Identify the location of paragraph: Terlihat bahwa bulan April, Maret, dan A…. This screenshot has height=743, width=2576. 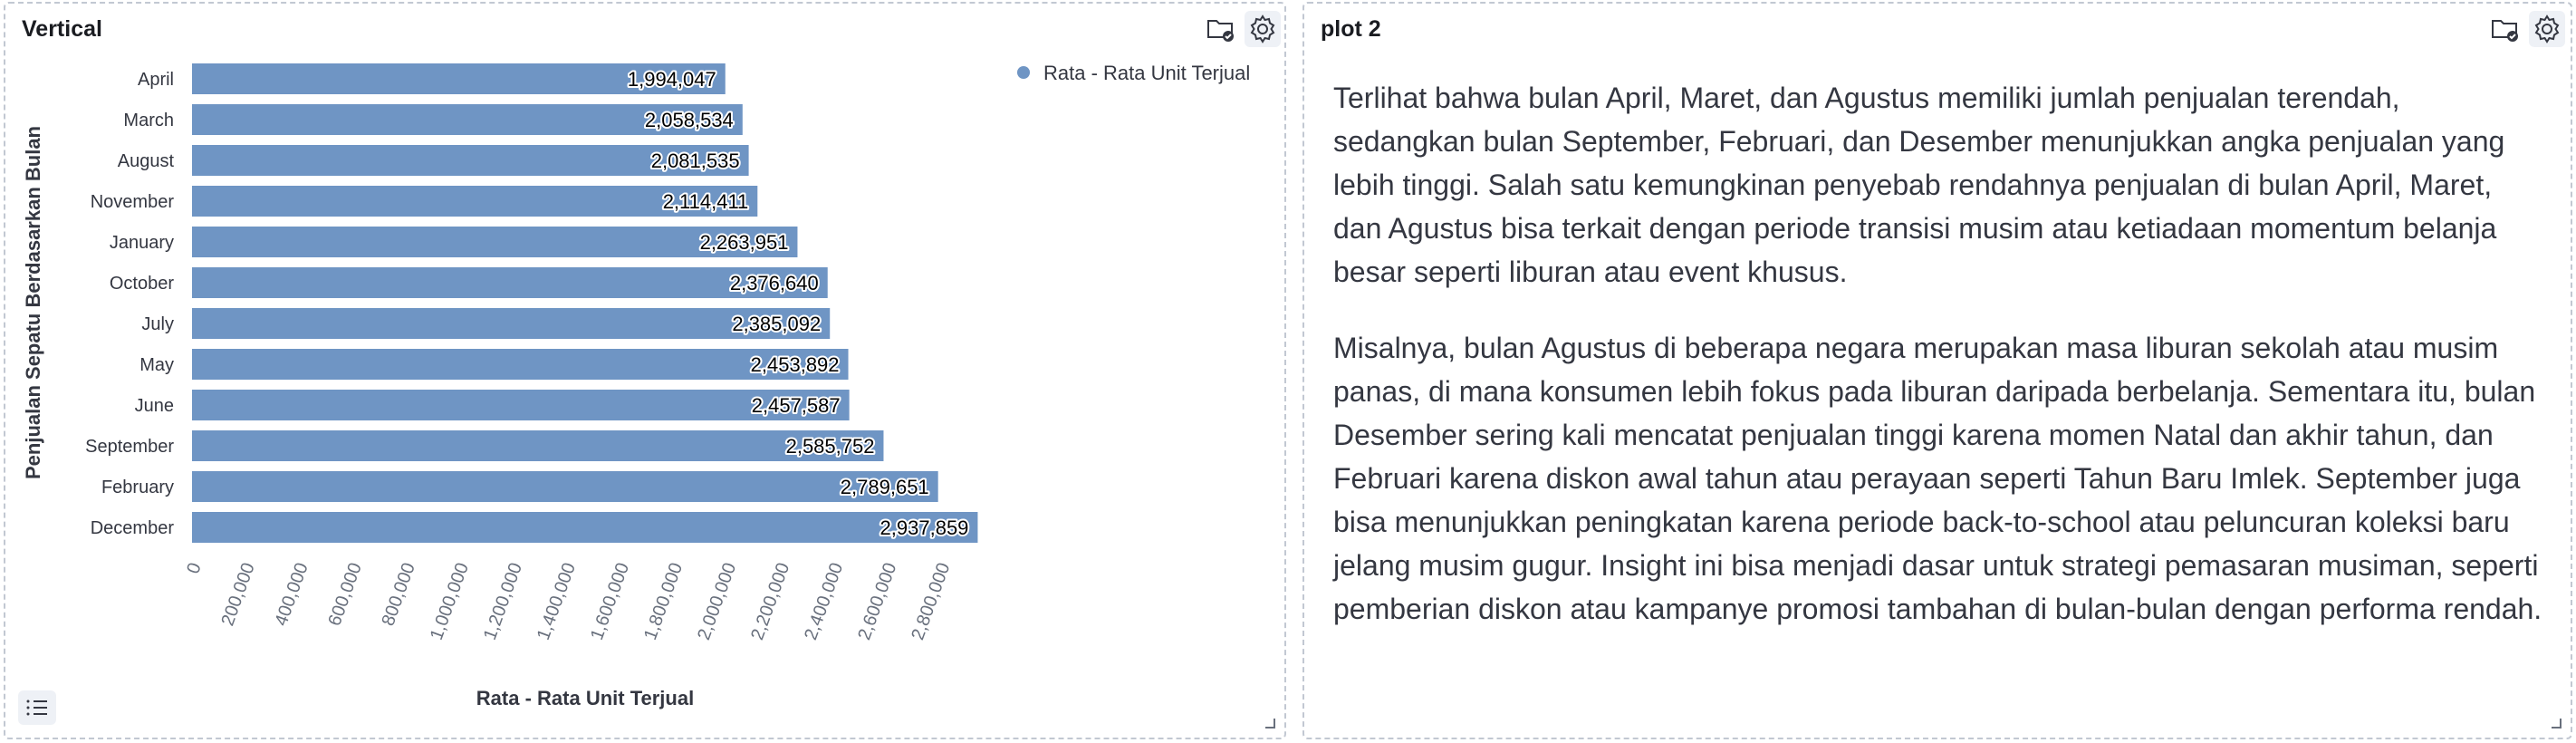
(1919, 185).